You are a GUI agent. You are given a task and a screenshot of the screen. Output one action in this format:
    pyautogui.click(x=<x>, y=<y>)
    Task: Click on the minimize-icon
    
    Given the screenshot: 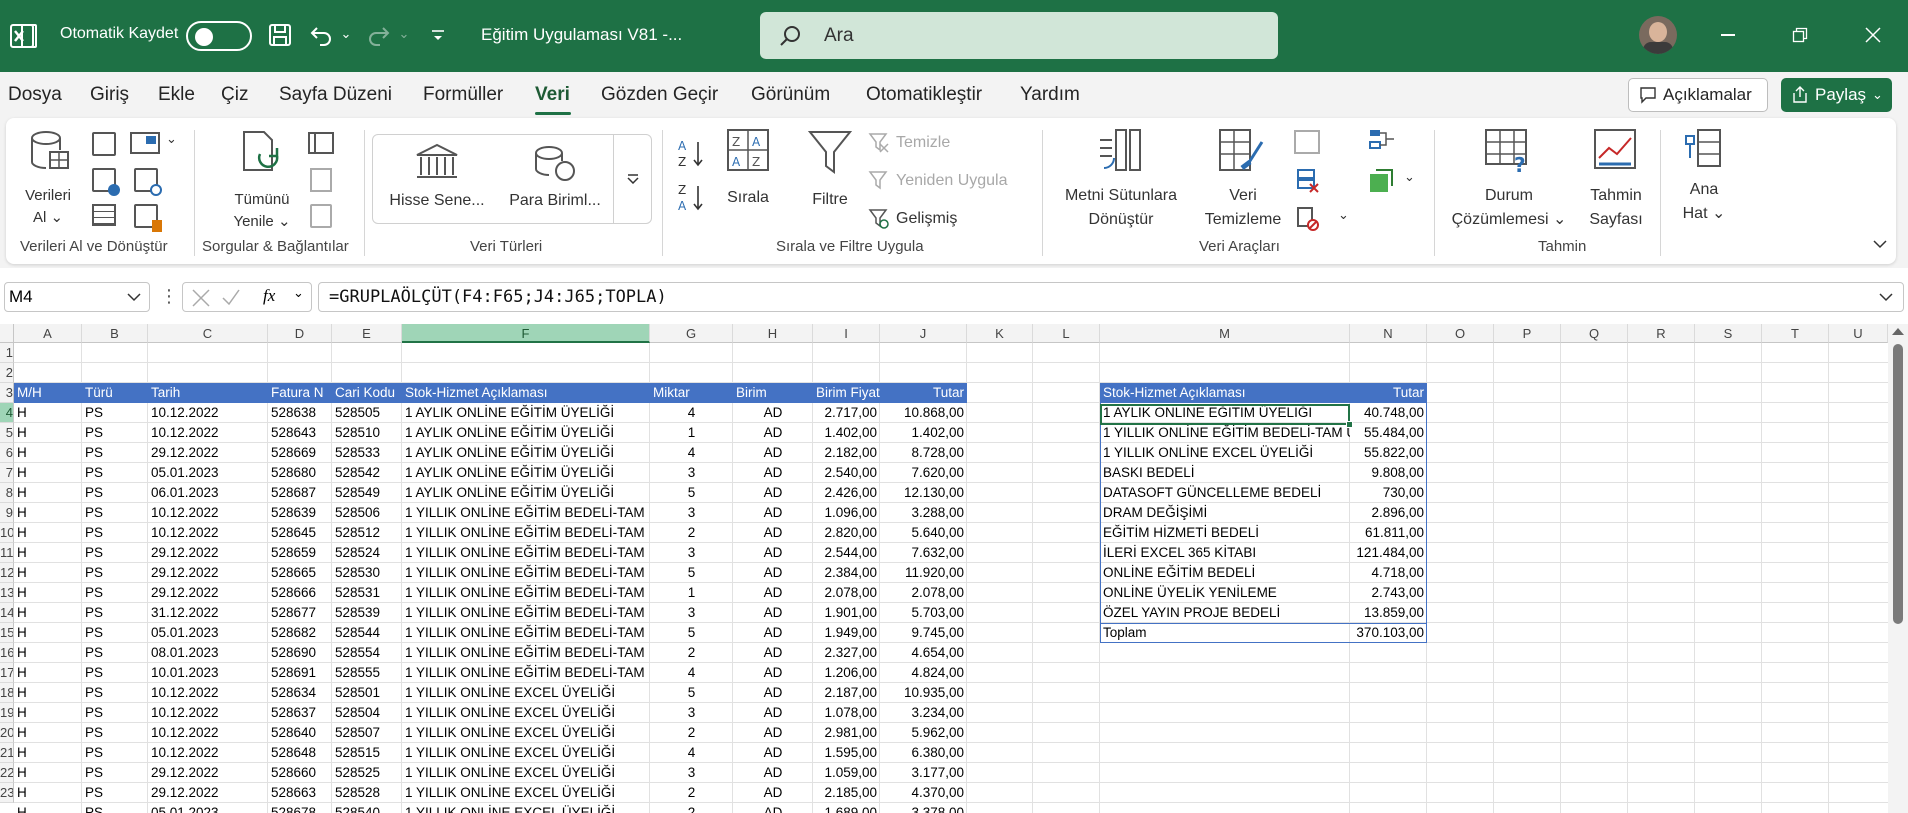 What is the action you would take?
    pyautogui.click(x=1728, y=35)
    